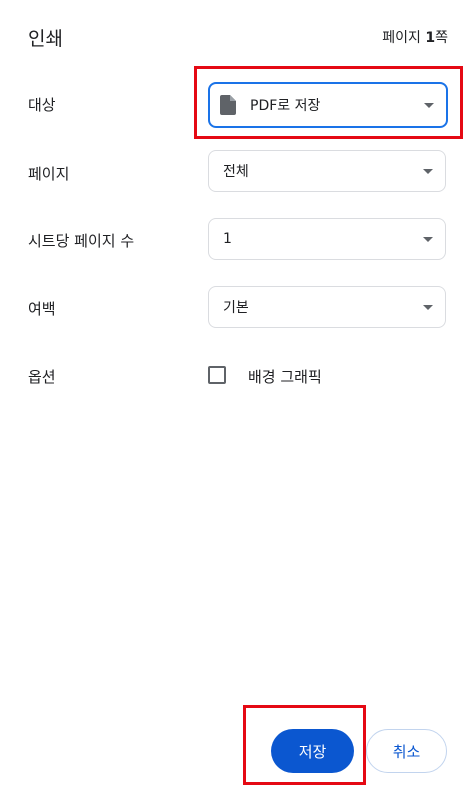 The height and width of the screenshot is (801, 476). I want to click on margins-label: 여백, so click(42, 309).